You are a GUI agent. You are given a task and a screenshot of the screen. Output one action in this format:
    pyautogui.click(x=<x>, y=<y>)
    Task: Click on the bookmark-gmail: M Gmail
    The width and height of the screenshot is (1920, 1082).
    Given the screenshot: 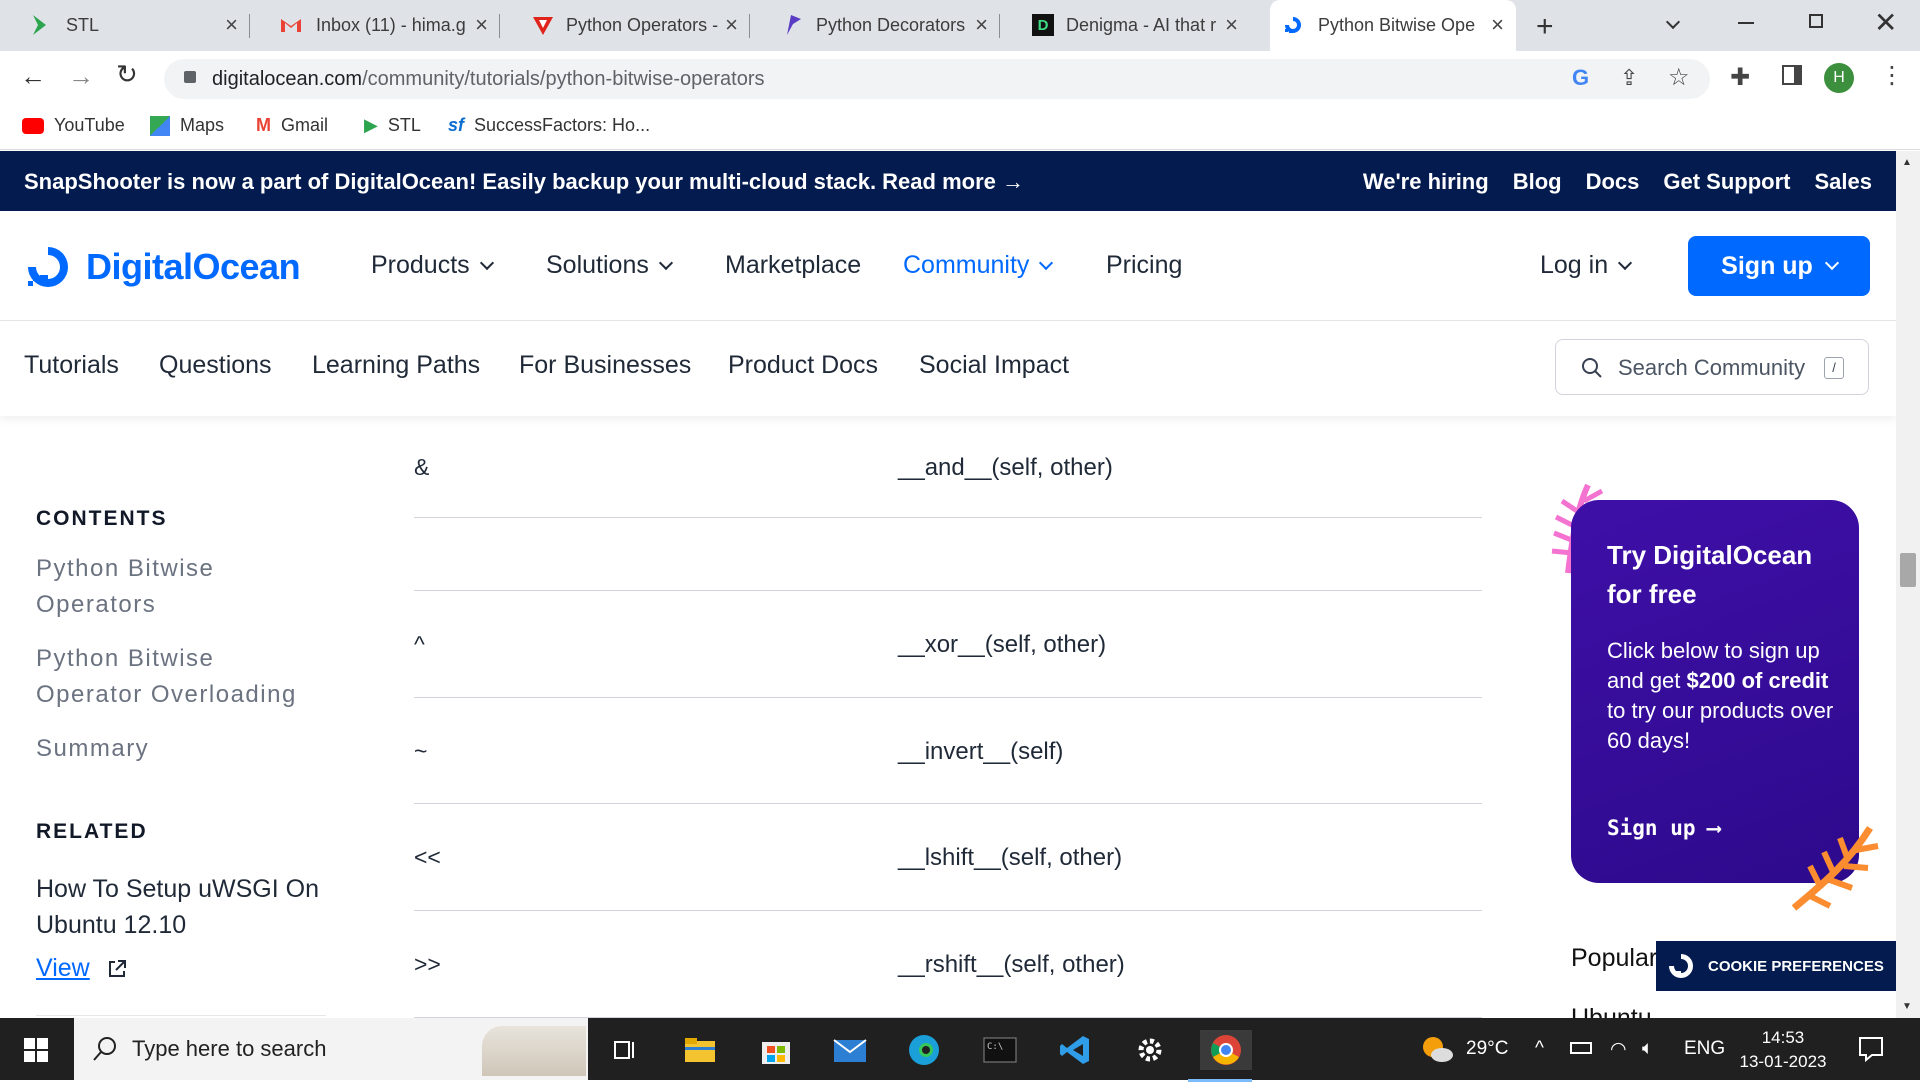 What is the action you would take?
    pyautogui.click(x=292, y=125)
    